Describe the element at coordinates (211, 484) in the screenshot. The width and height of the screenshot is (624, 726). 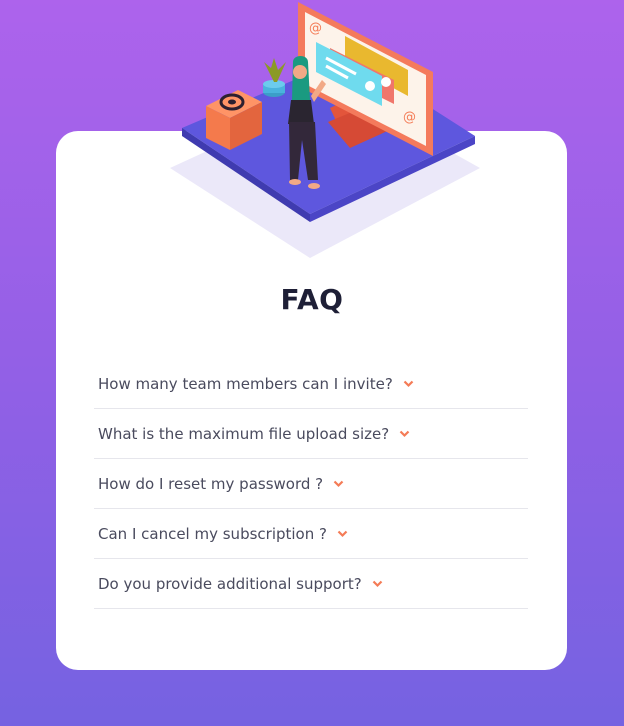
I see `faq-question: How do I reset my password ?` at that location.